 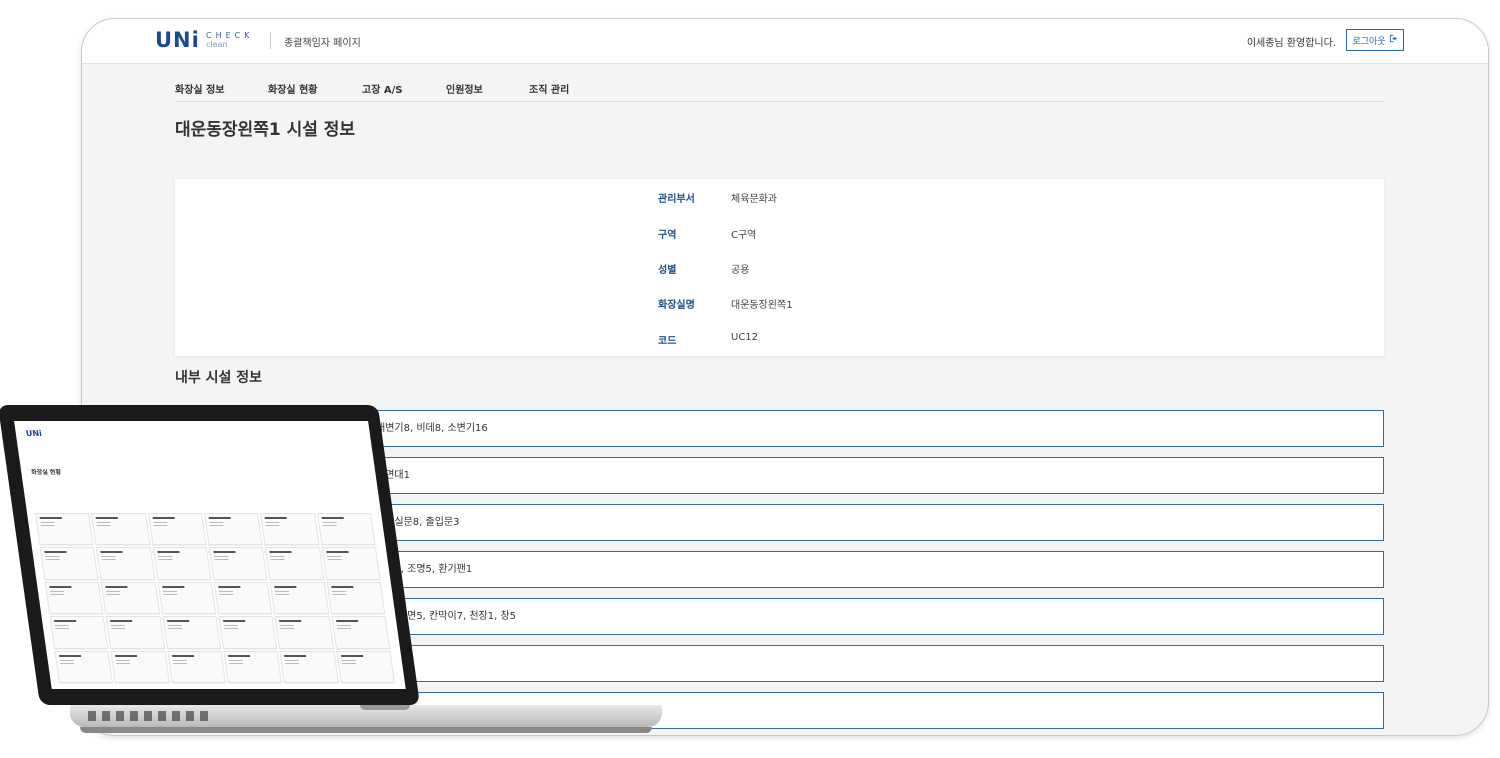 What do you see at coordinates (265, 130) in the screenshot?
I see `page-title: 대운동장왼쪽1 시설 정보` at bounding box center [265, 130].